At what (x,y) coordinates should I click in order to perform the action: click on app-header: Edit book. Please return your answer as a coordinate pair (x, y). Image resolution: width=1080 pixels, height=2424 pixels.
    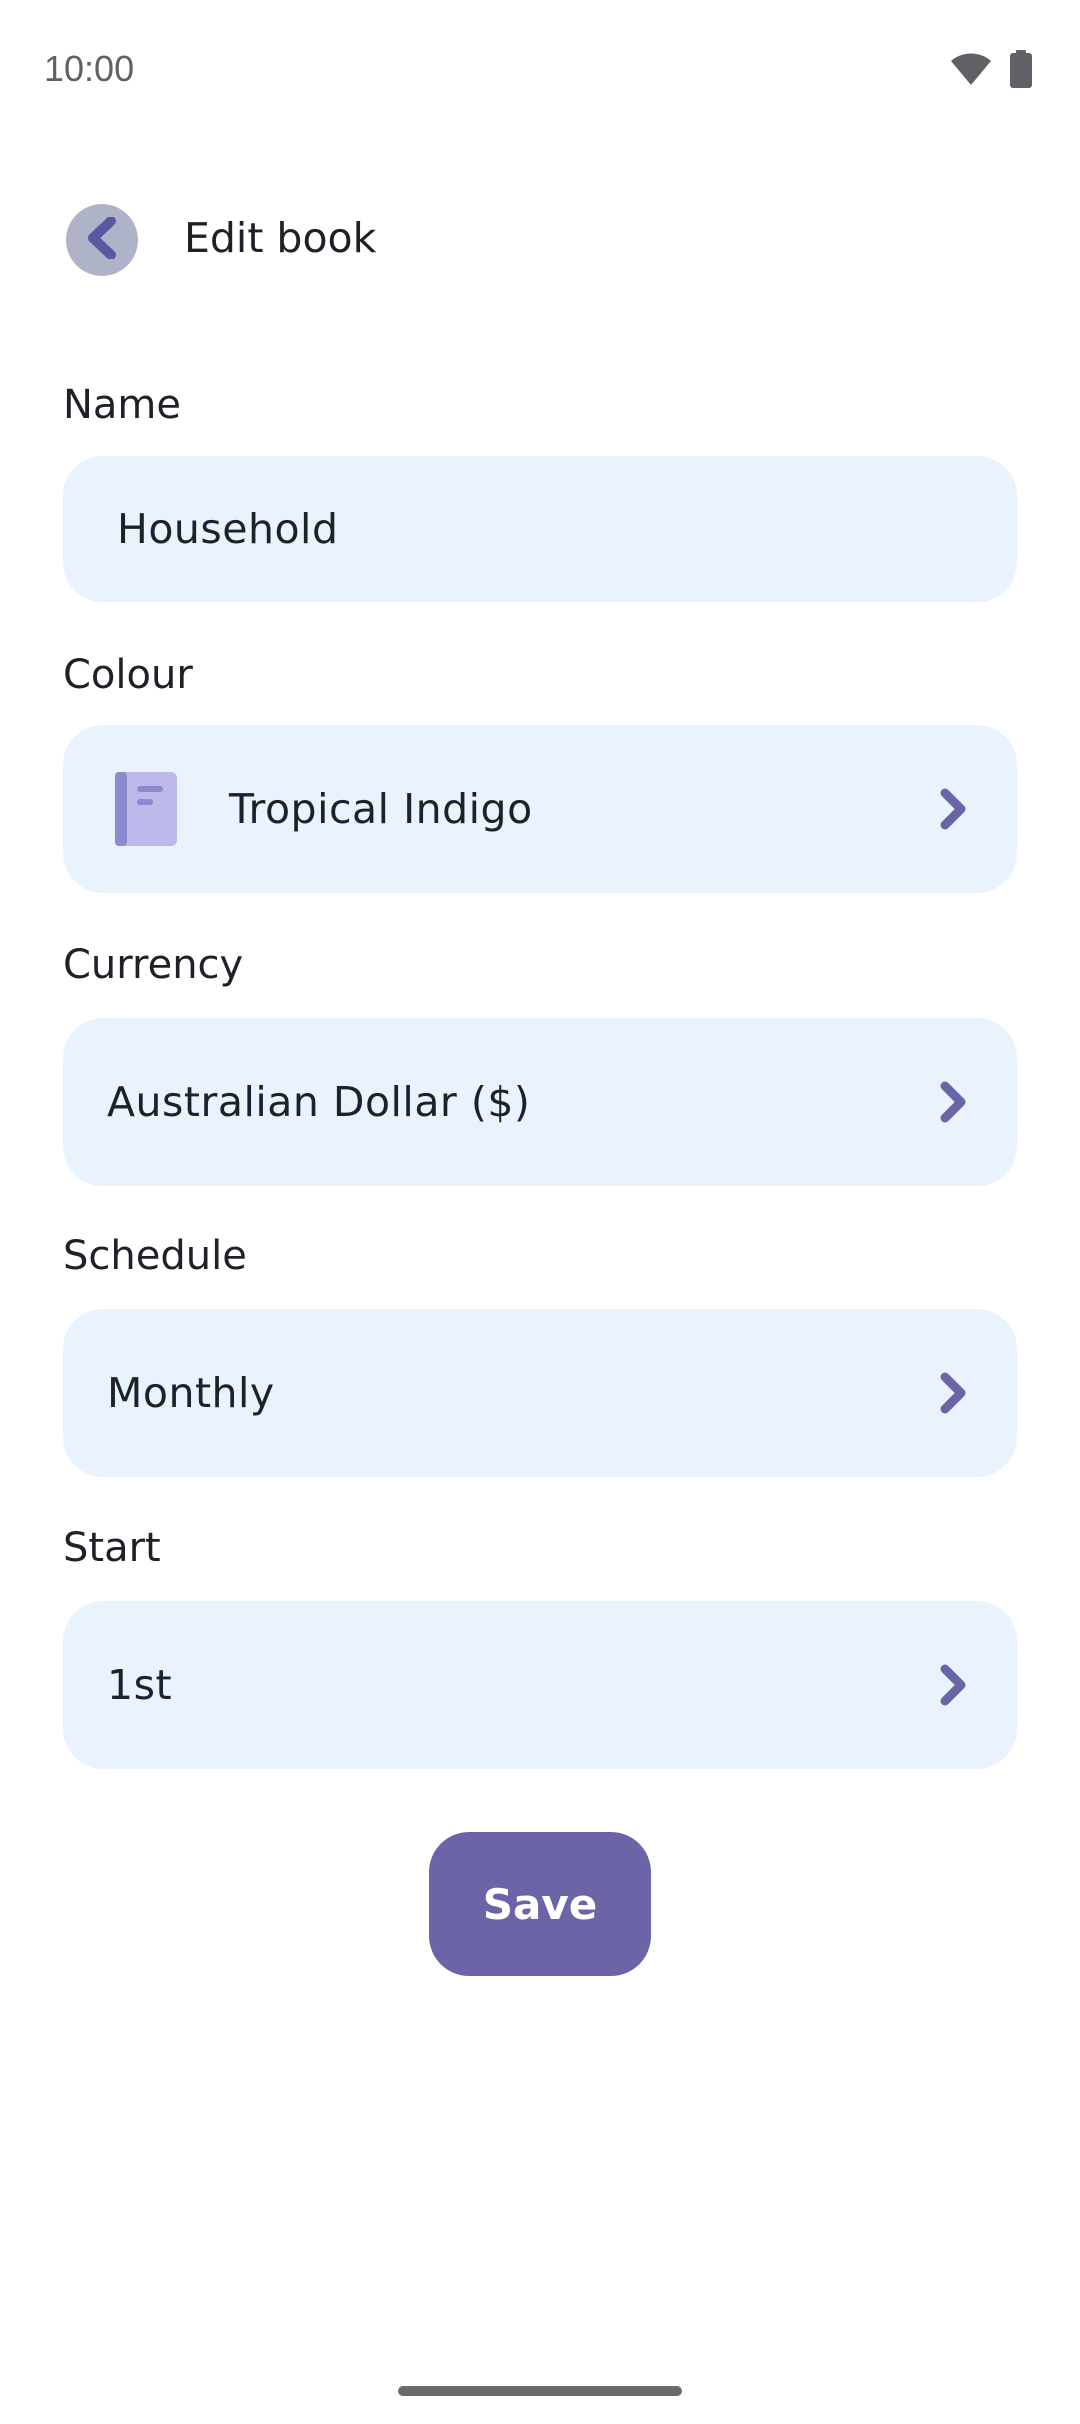
    Looking at the image, I should click on (540, 240).